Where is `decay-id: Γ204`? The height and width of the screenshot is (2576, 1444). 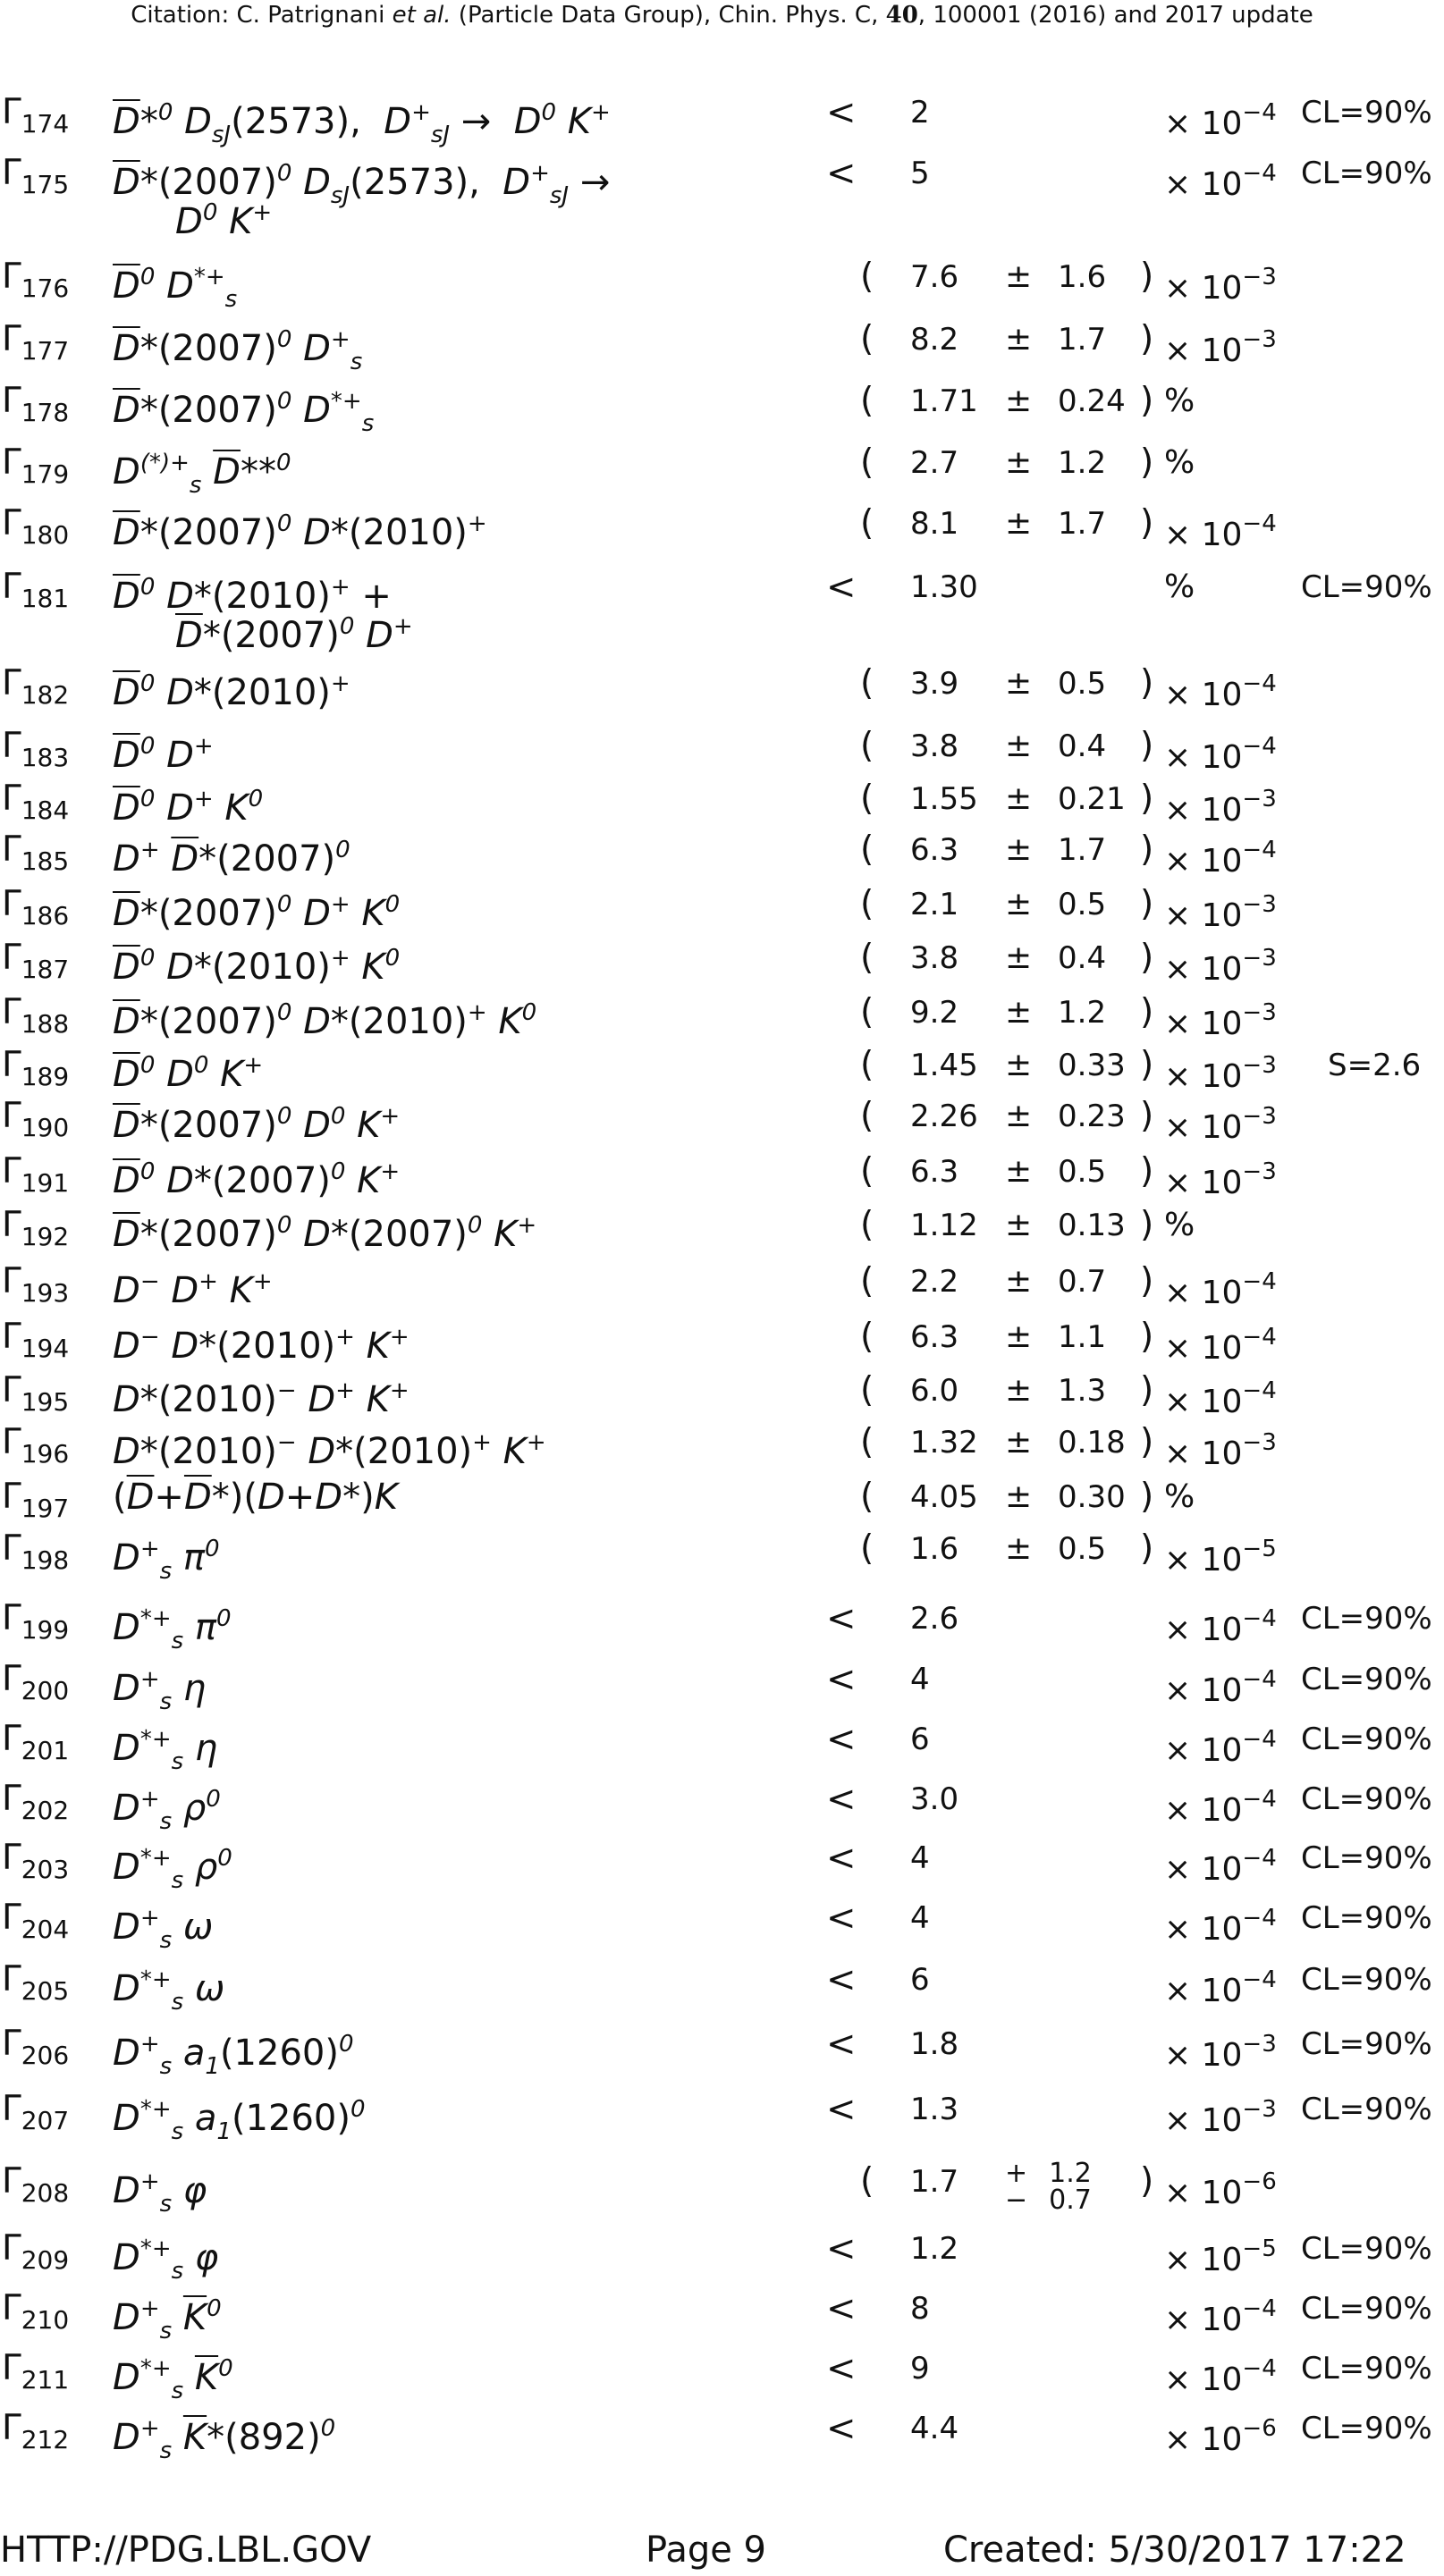
decay-id: Γ204 is located at coordinates (36, 1921).